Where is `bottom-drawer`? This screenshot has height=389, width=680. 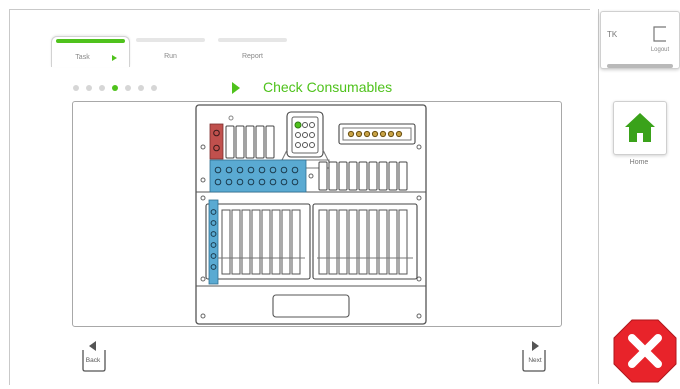
bottom-drawer is located at coordinates (311, 306).